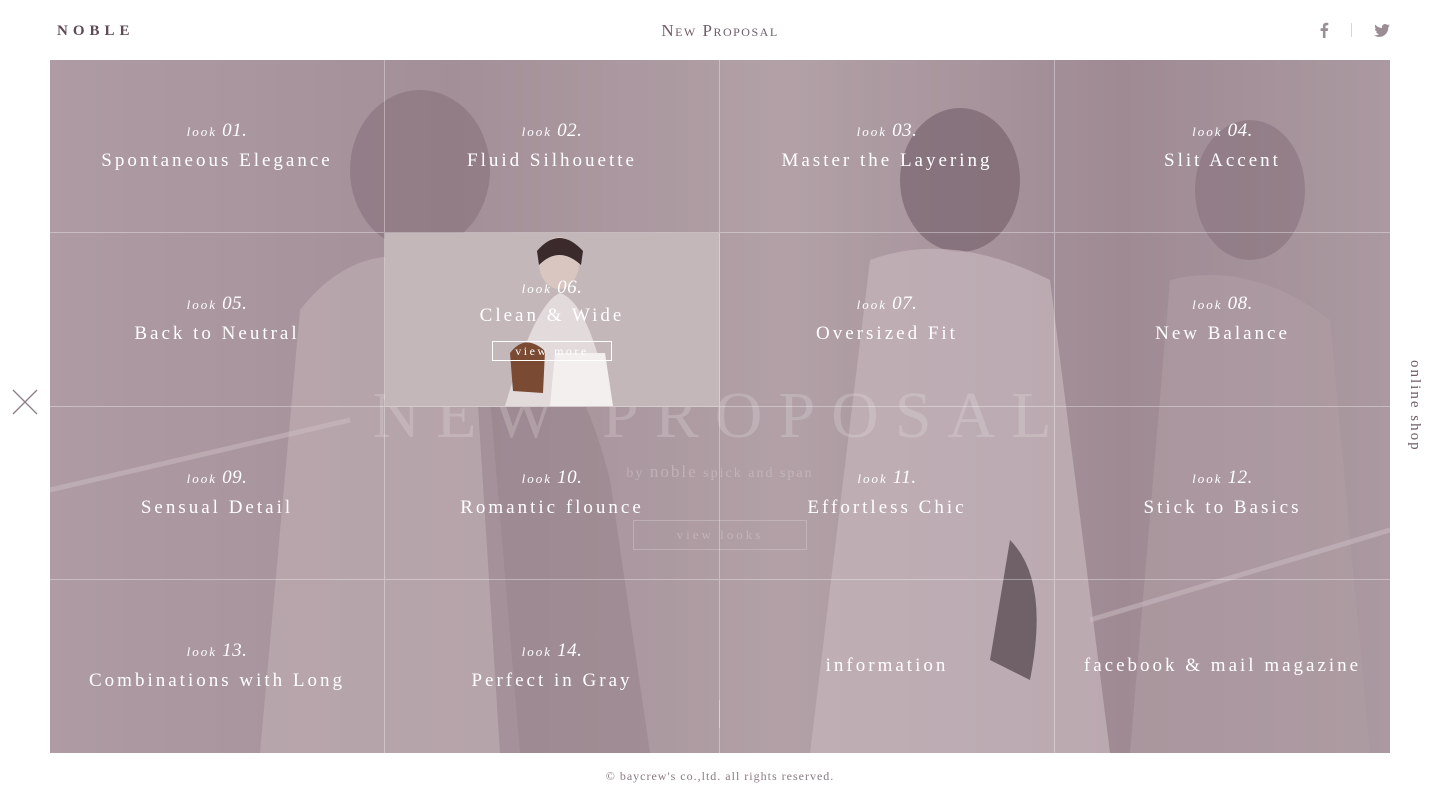  Describe the element at coordinates (887, 334) in the screenshot. I see `look-title: Oversized Fit` at that location.